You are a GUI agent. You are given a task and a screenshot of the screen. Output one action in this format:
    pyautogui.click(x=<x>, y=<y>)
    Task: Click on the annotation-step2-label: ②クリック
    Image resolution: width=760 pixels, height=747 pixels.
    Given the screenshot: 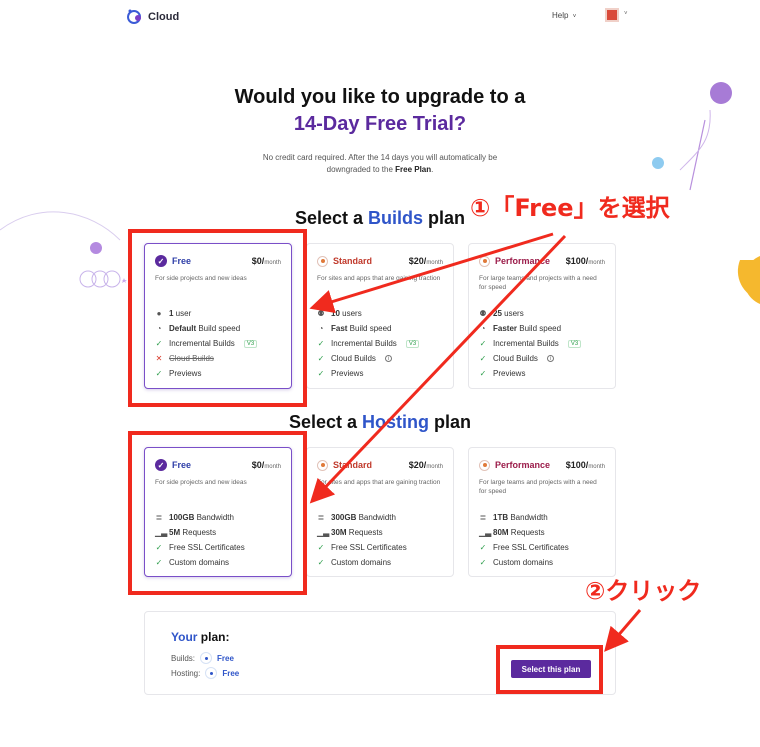 What is the action you would take?
    pyautogui.click(x=643, y=591)
    